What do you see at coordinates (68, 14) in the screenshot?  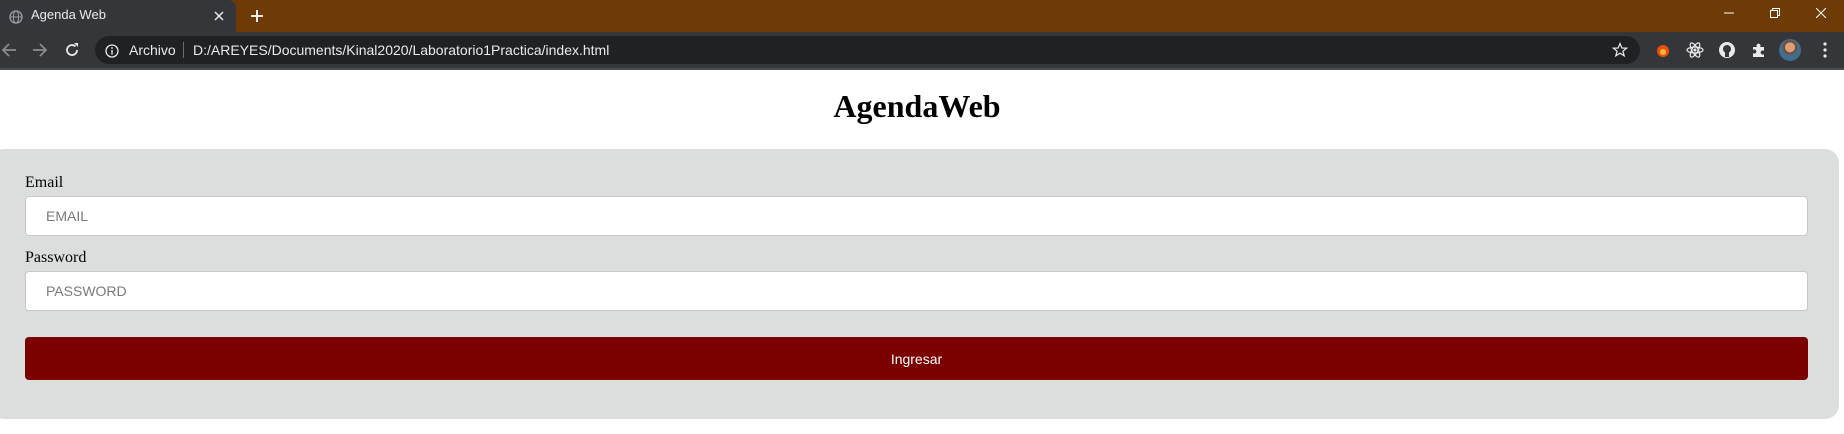 I see `tab-title: Agenda Web` at bounding box center [68, 14].